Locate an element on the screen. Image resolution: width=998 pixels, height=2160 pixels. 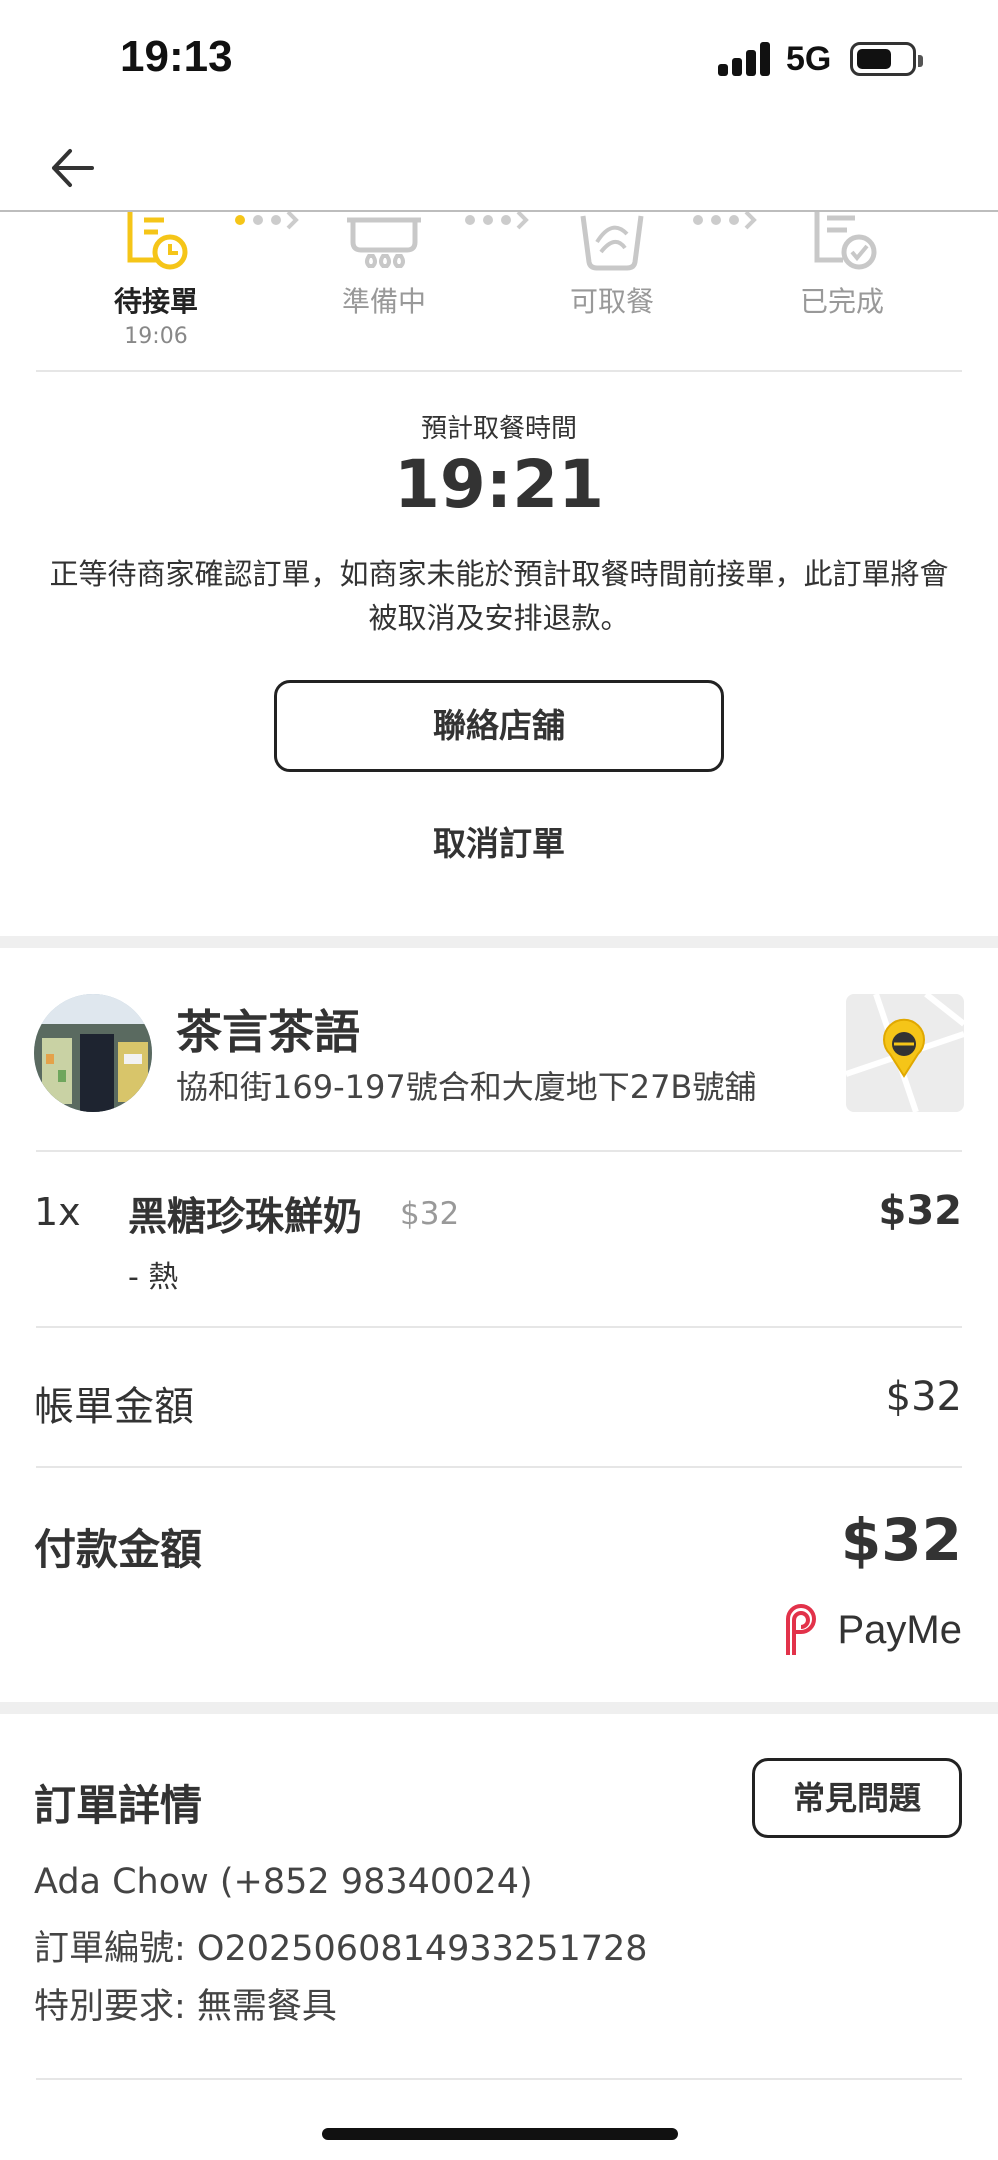
step-label: 可取餐 is located at coordinates (611, 301).